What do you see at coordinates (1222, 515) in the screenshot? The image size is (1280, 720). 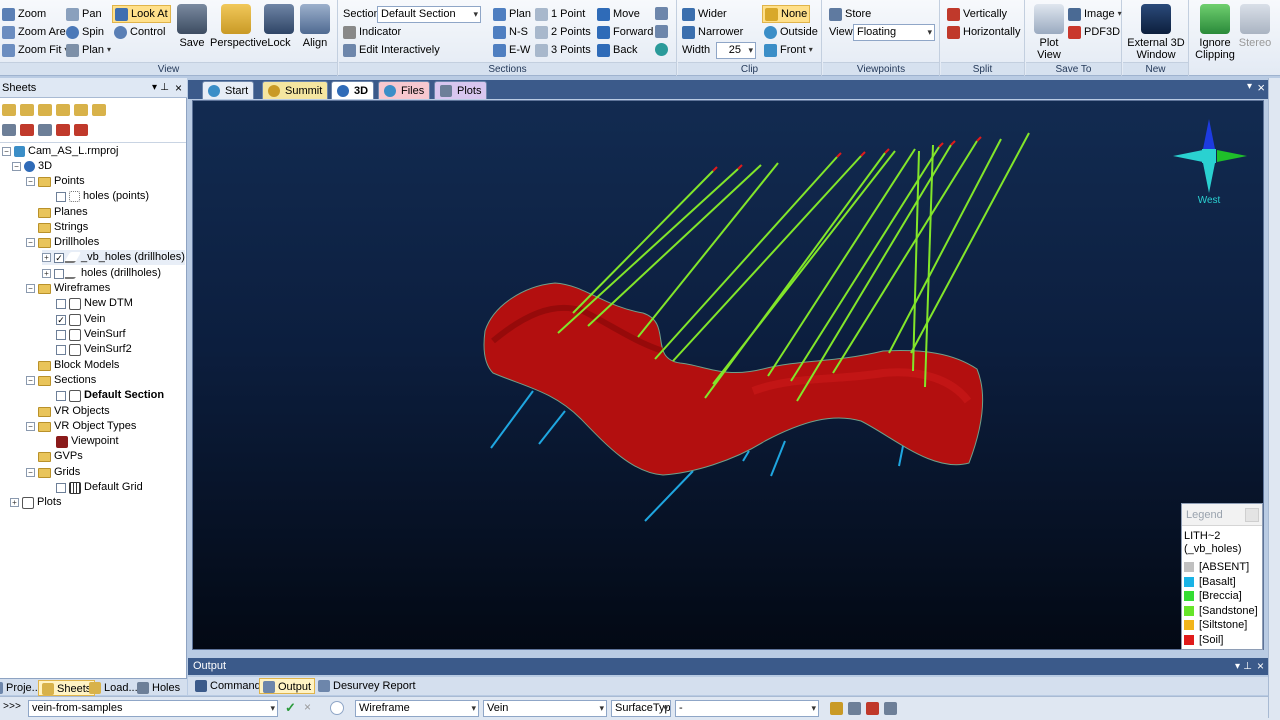 I see `legend-header: Legend` at bounding box center [1222, 515].